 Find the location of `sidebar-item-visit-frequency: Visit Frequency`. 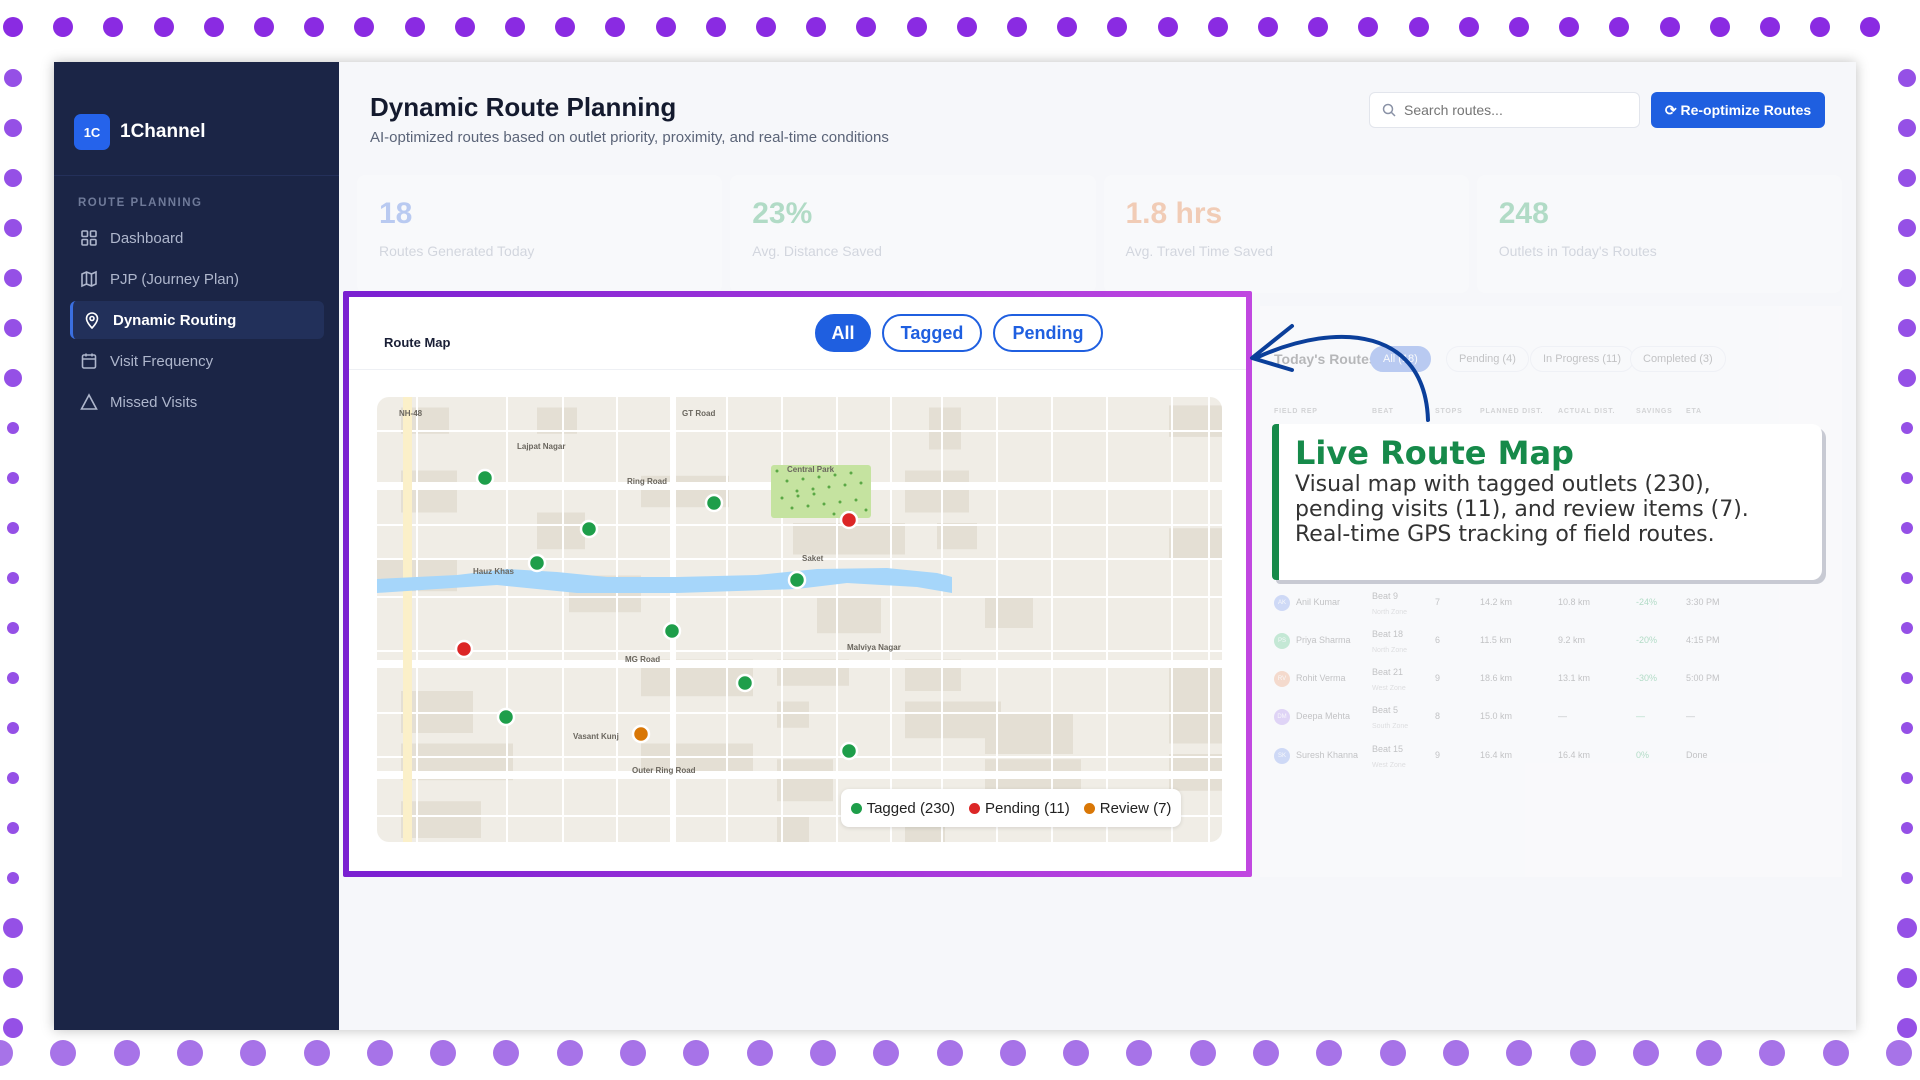

sidebar-item-visit-frequency: Visit Frequency is located at coordinates (197, 361).